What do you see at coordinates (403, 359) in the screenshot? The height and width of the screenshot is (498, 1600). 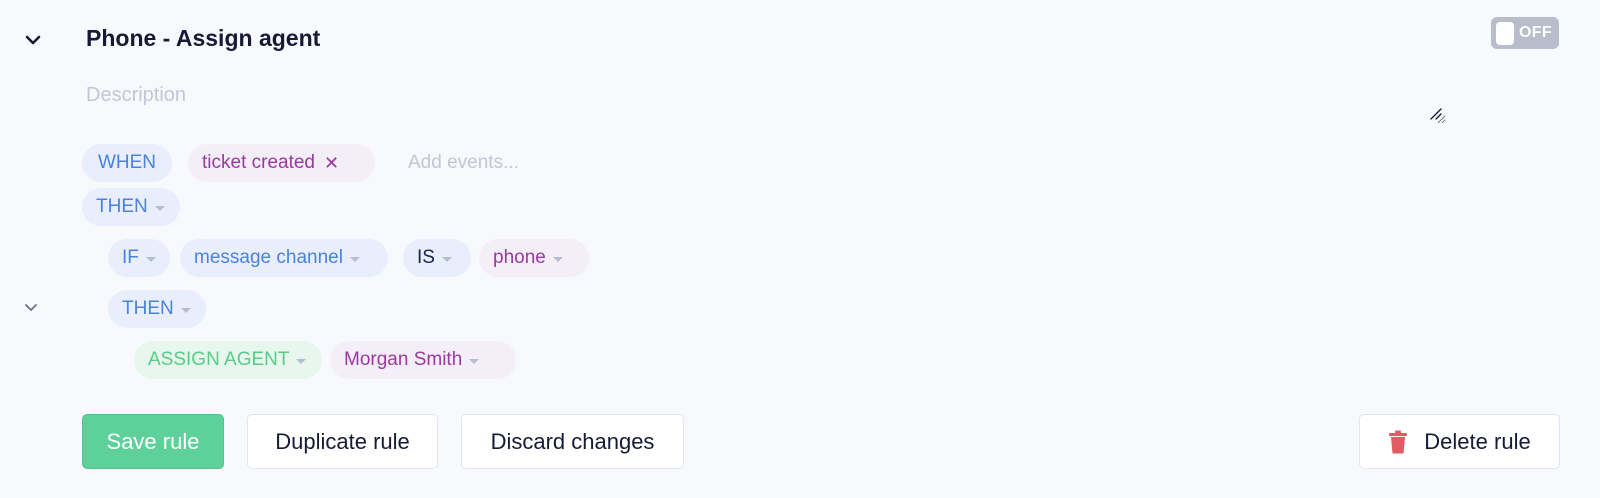 I see `action-value-text: Morgan Smith` at bounding box center [403, 359].